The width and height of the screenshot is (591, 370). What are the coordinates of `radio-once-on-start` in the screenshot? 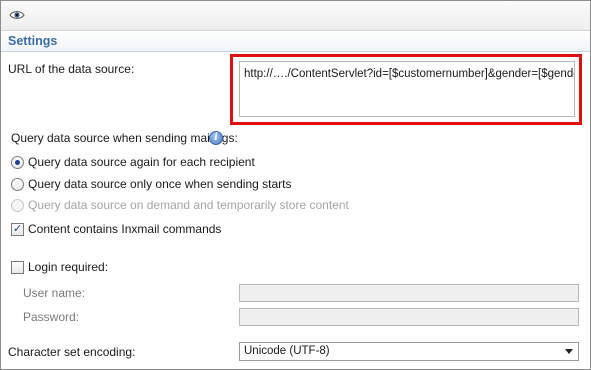 It's located at (17, 184).